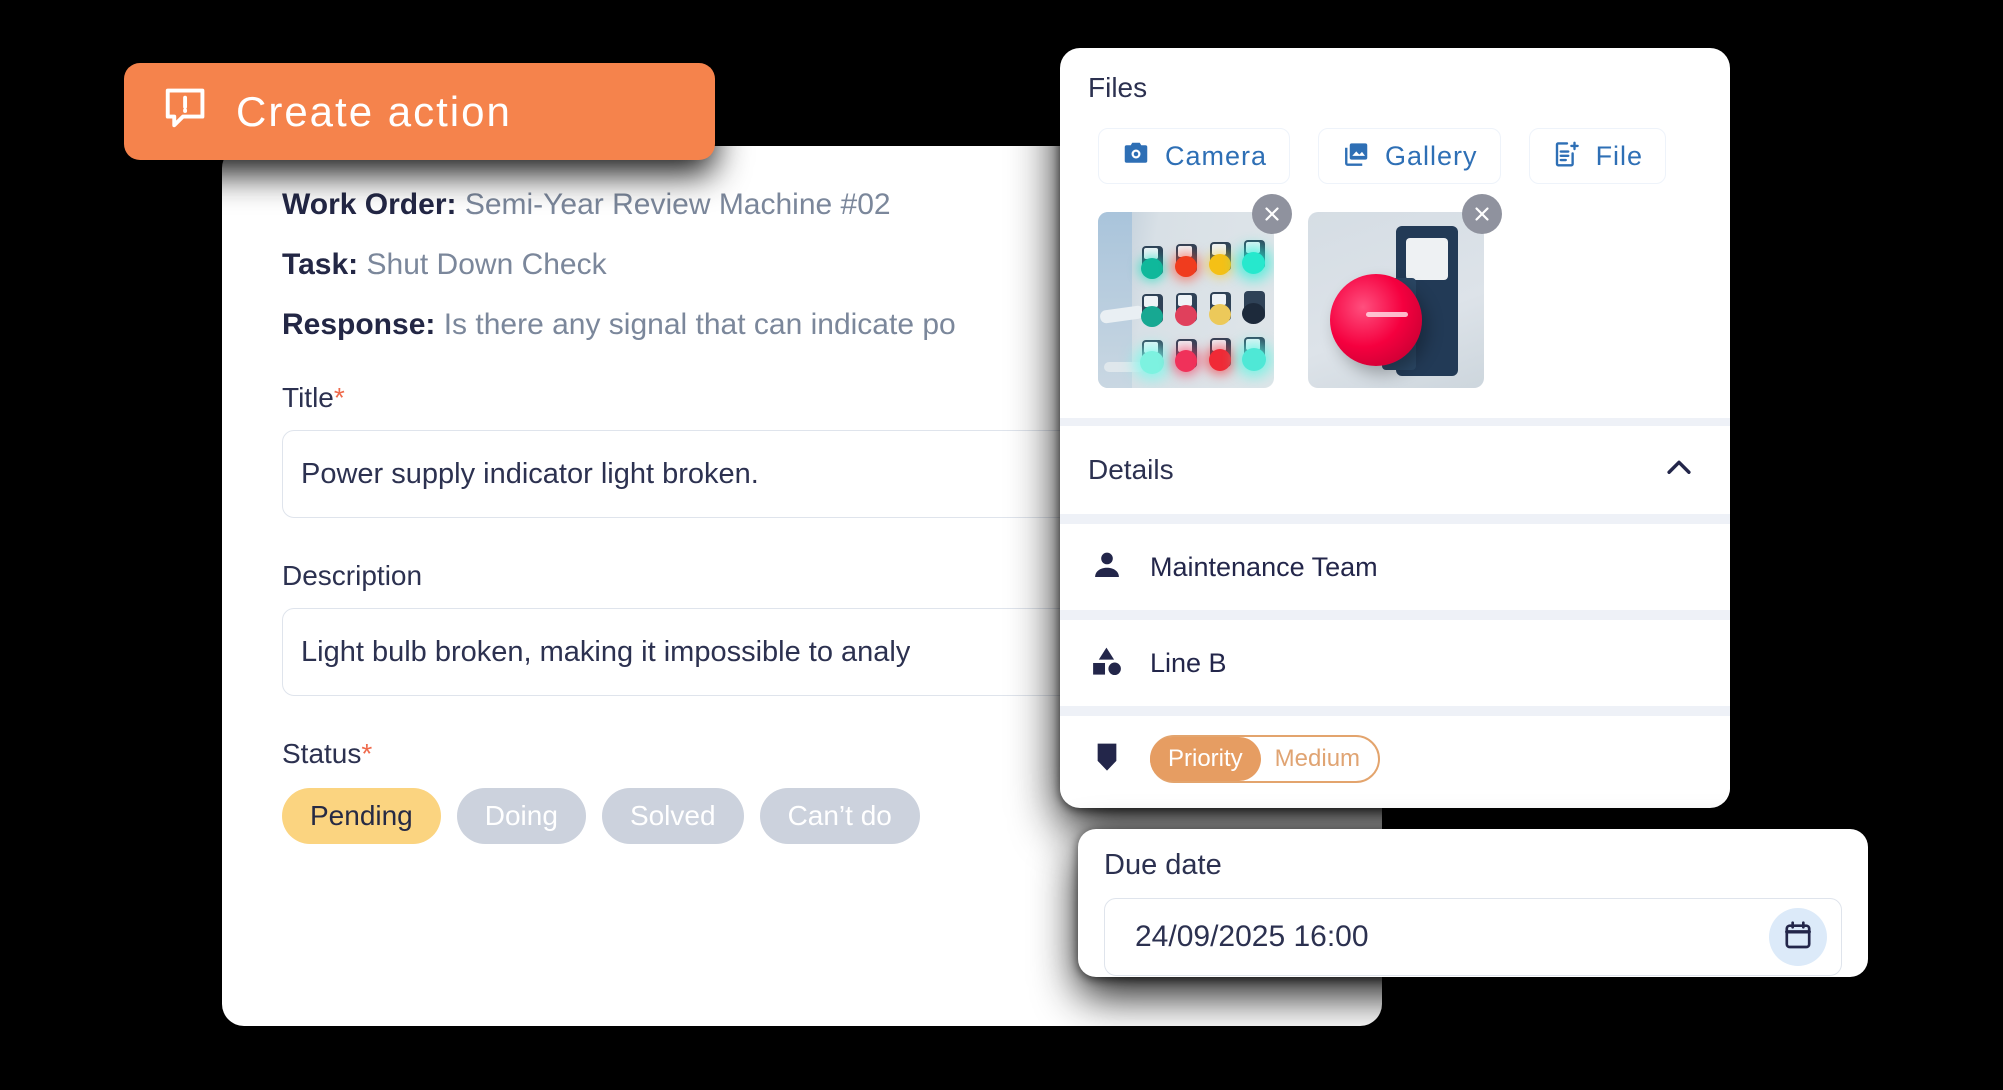 The height and width of the screenshot is (1090, 2003). I want to click on meta-response-label: Response:, so click(359, 324).